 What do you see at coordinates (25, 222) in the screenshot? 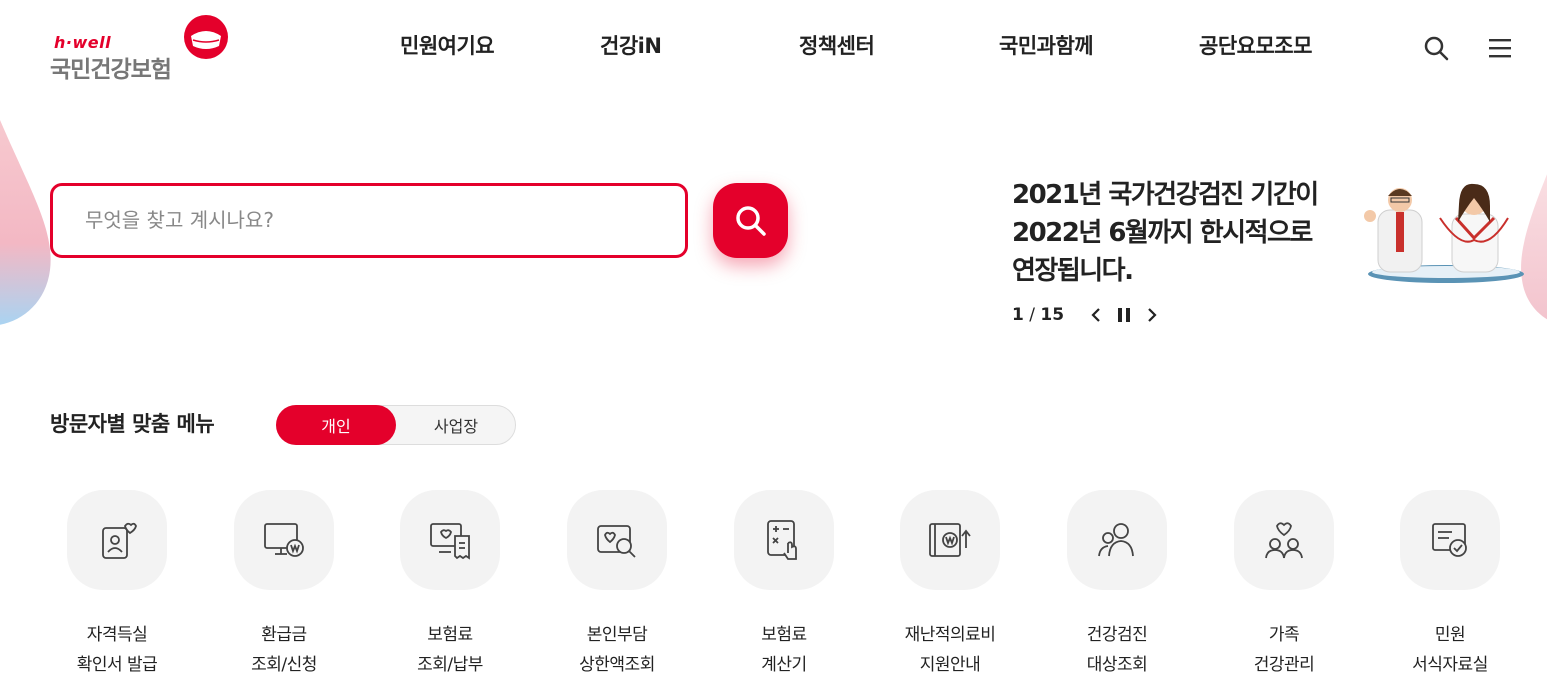
I see `decorative-drop-left` at bounding box center [25, 222].